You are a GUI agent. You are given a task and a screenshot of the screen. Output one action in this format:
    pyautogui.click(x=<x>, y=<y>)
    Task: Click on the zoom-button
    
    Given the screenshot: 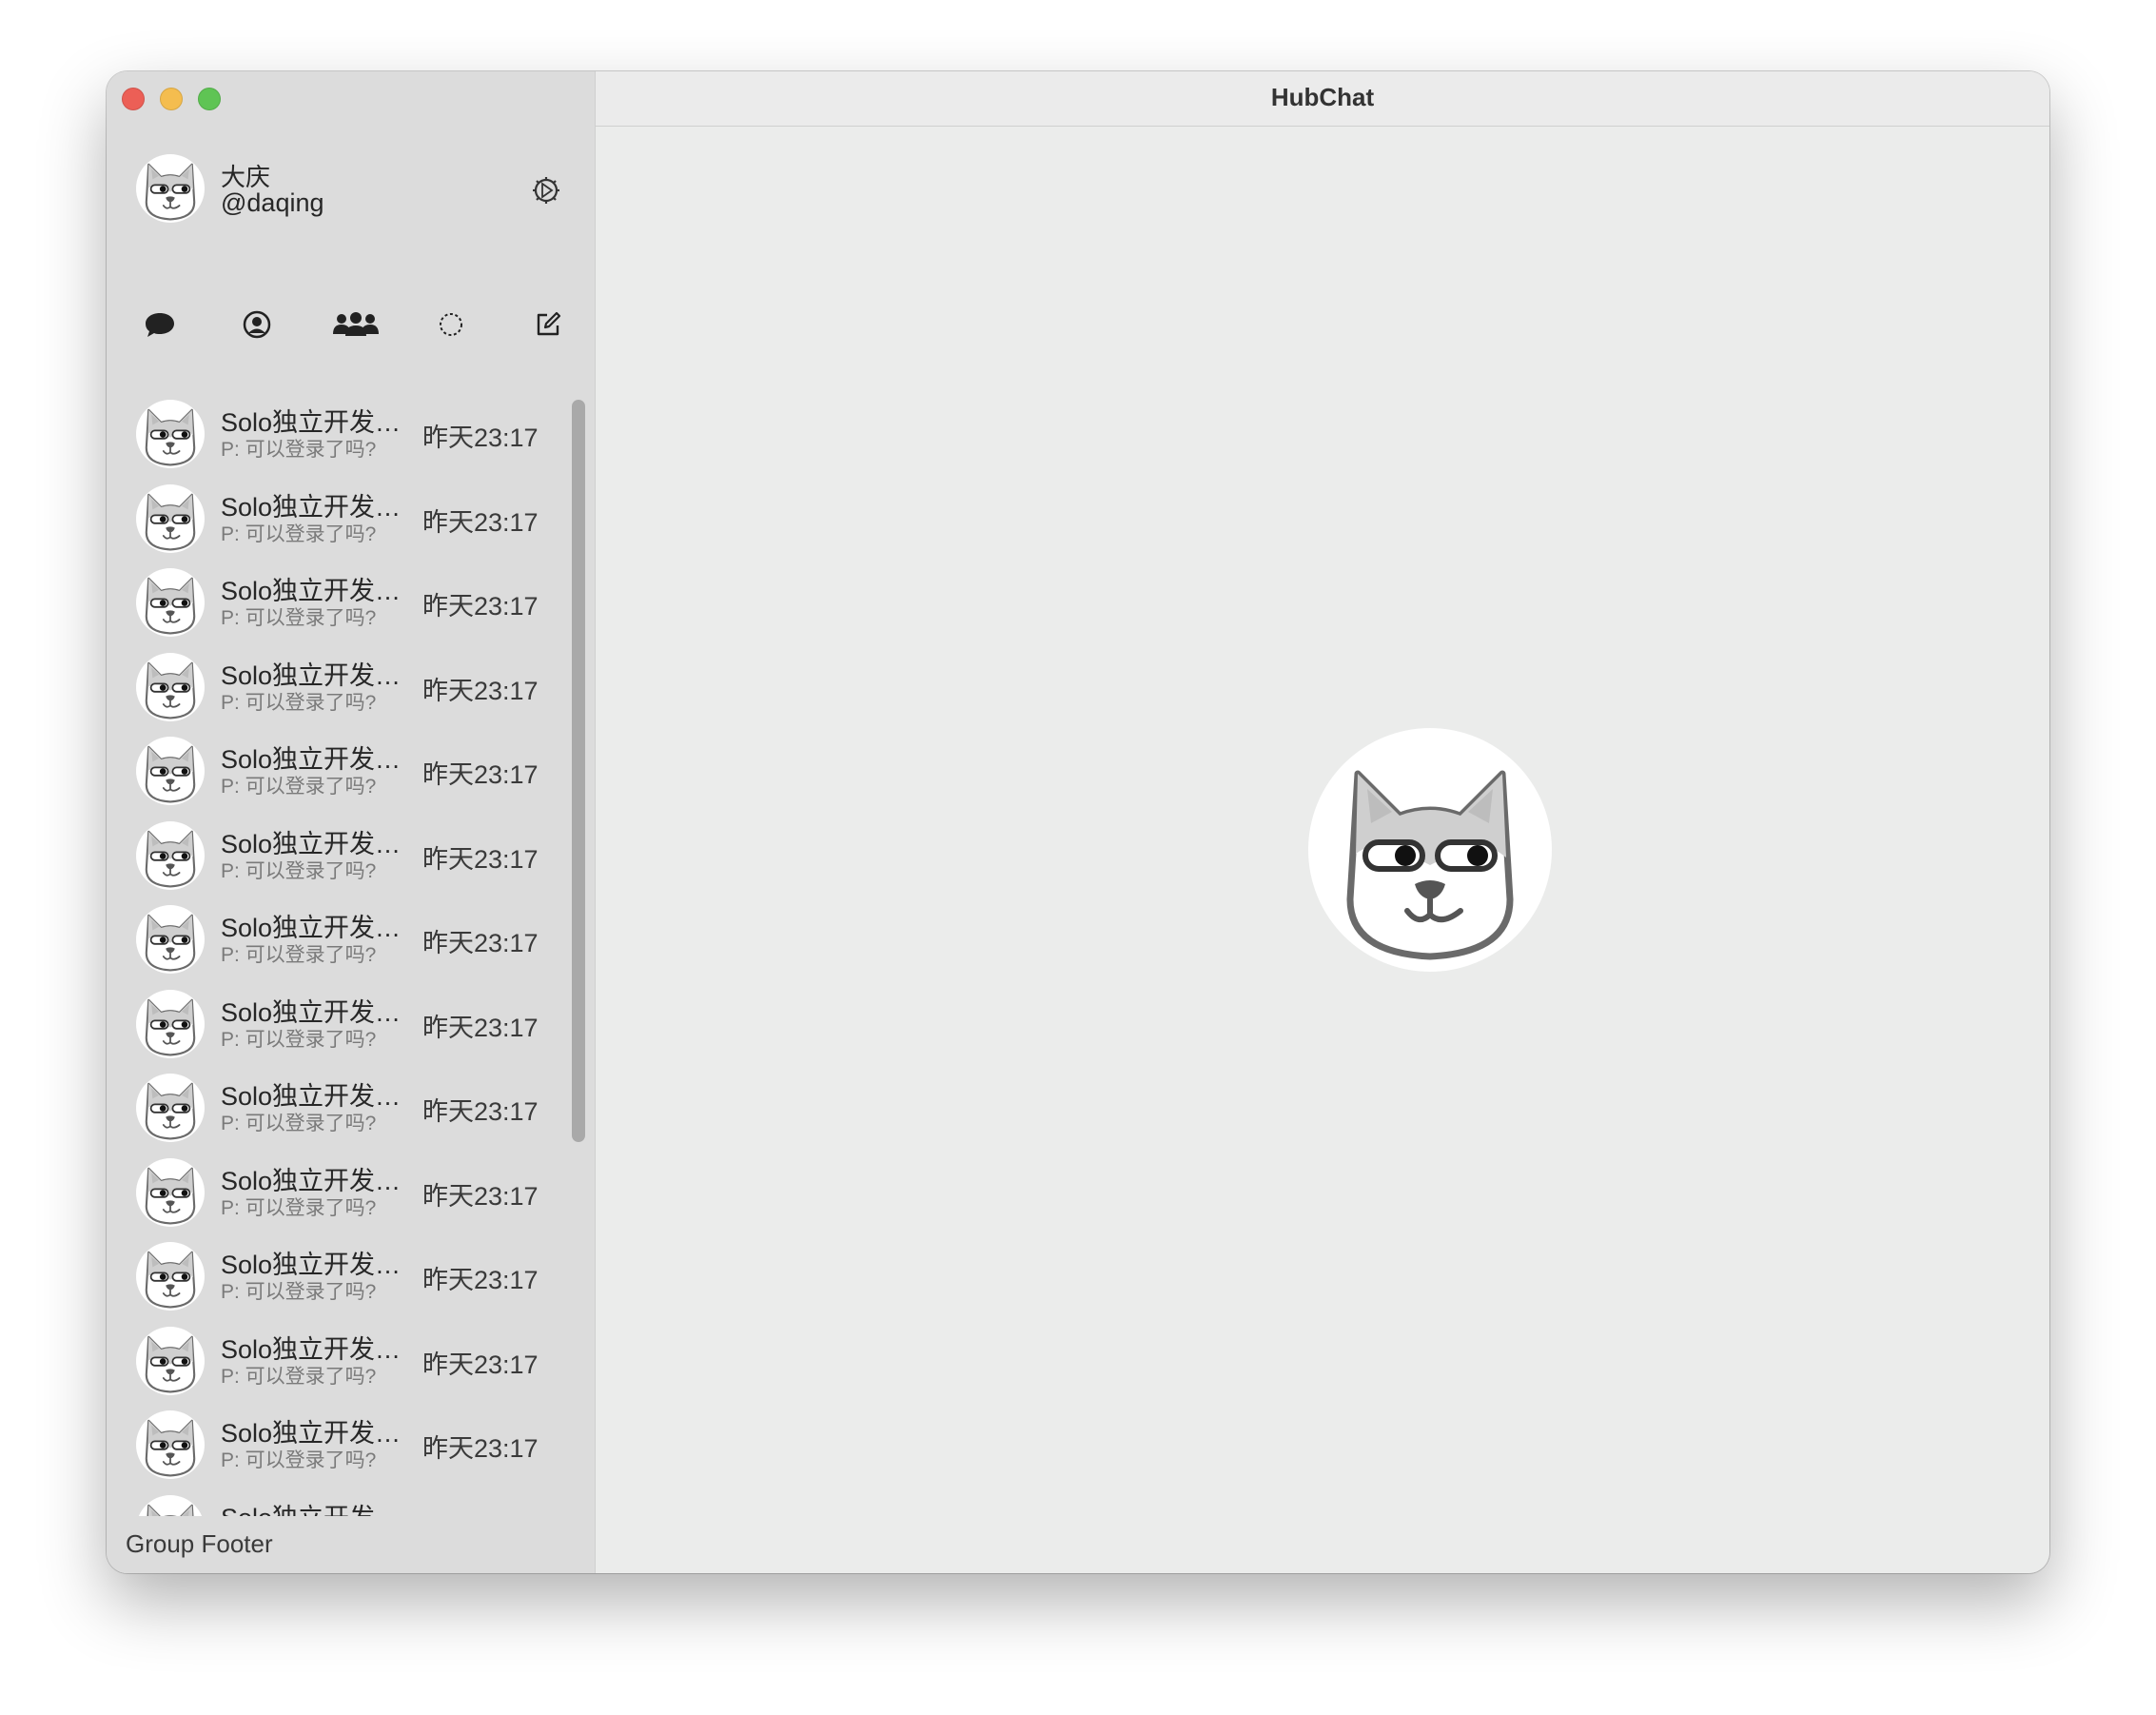 What is the action you would take?
    pyautogui.click(x=209, y=99)
    